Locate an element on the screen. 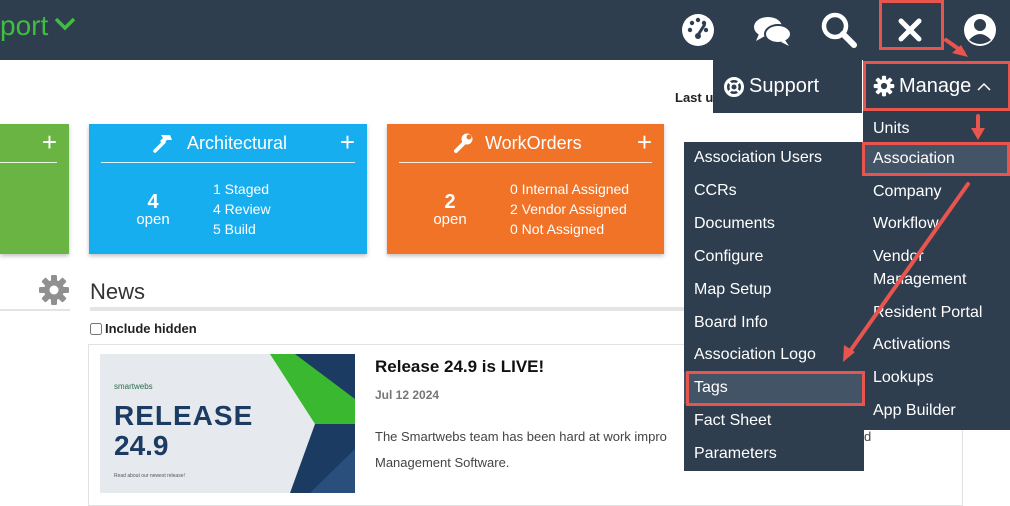 The image size is (1010, 506). support-menu-button: Support is located at coordinates (787, 86).